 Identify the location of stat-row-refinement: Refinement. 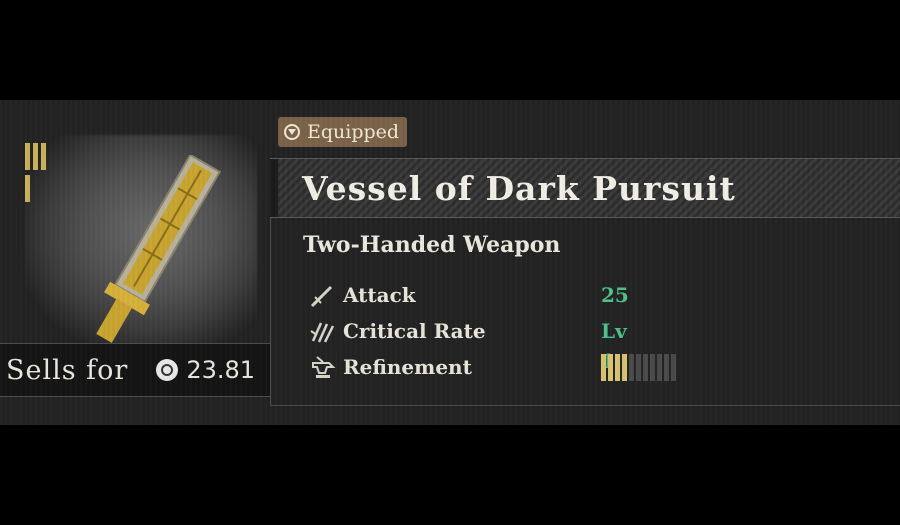
(492, 367).